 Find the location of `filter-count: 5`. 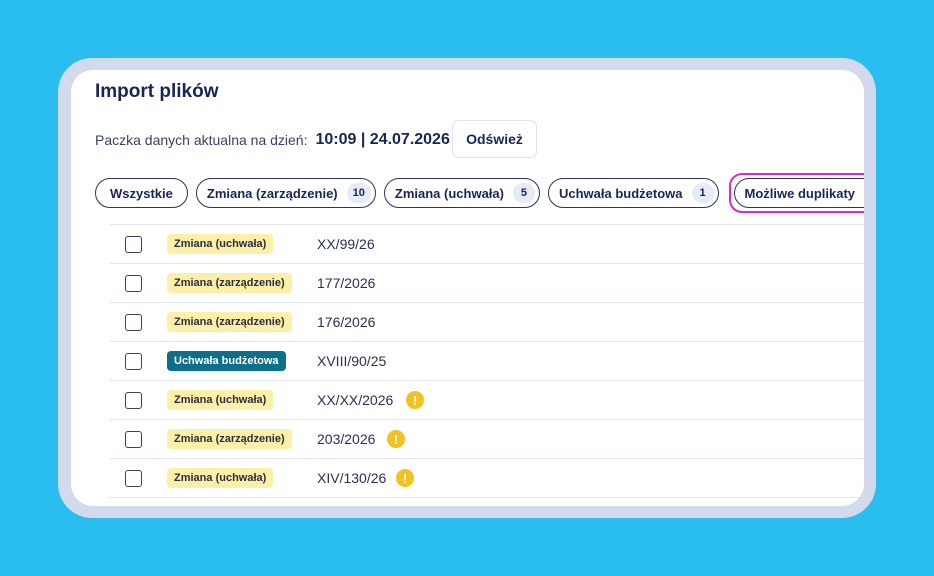

filter-count: 5 is located at coordinates (523, 193).